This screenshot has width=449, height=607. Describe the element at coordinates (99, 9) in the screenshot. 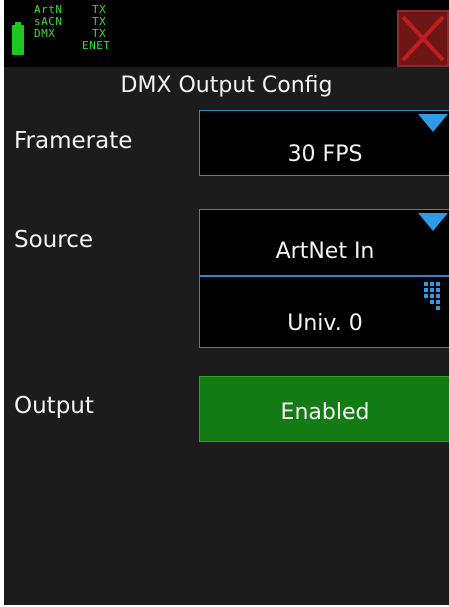

I see `artnet-status-value: TX` at that location.